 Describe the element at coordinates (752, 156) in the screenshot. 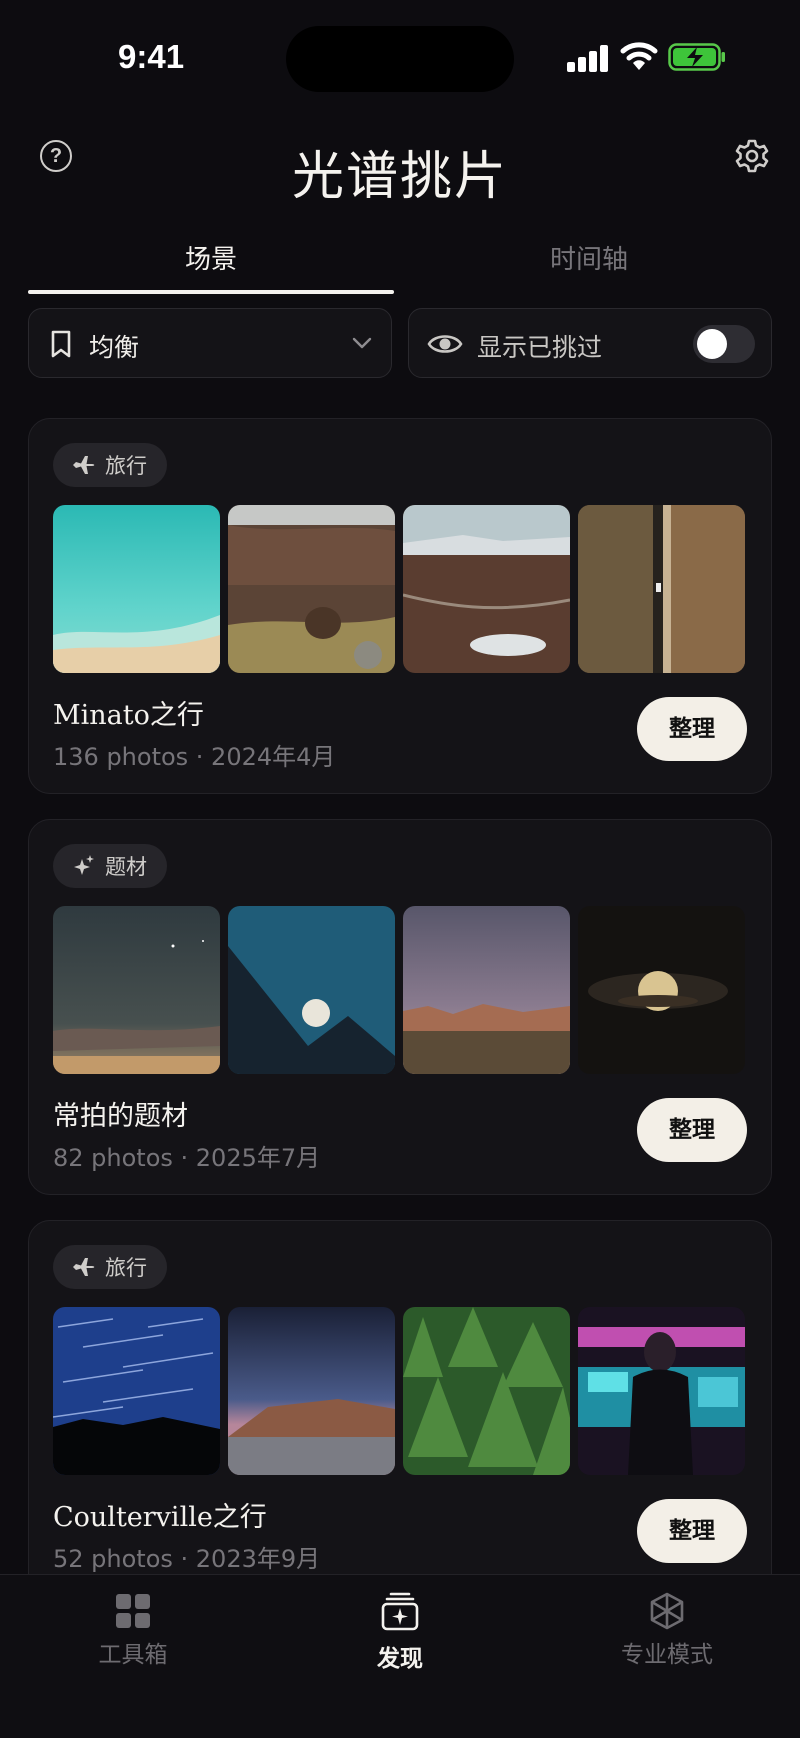

I see `gear-icon` at that location.